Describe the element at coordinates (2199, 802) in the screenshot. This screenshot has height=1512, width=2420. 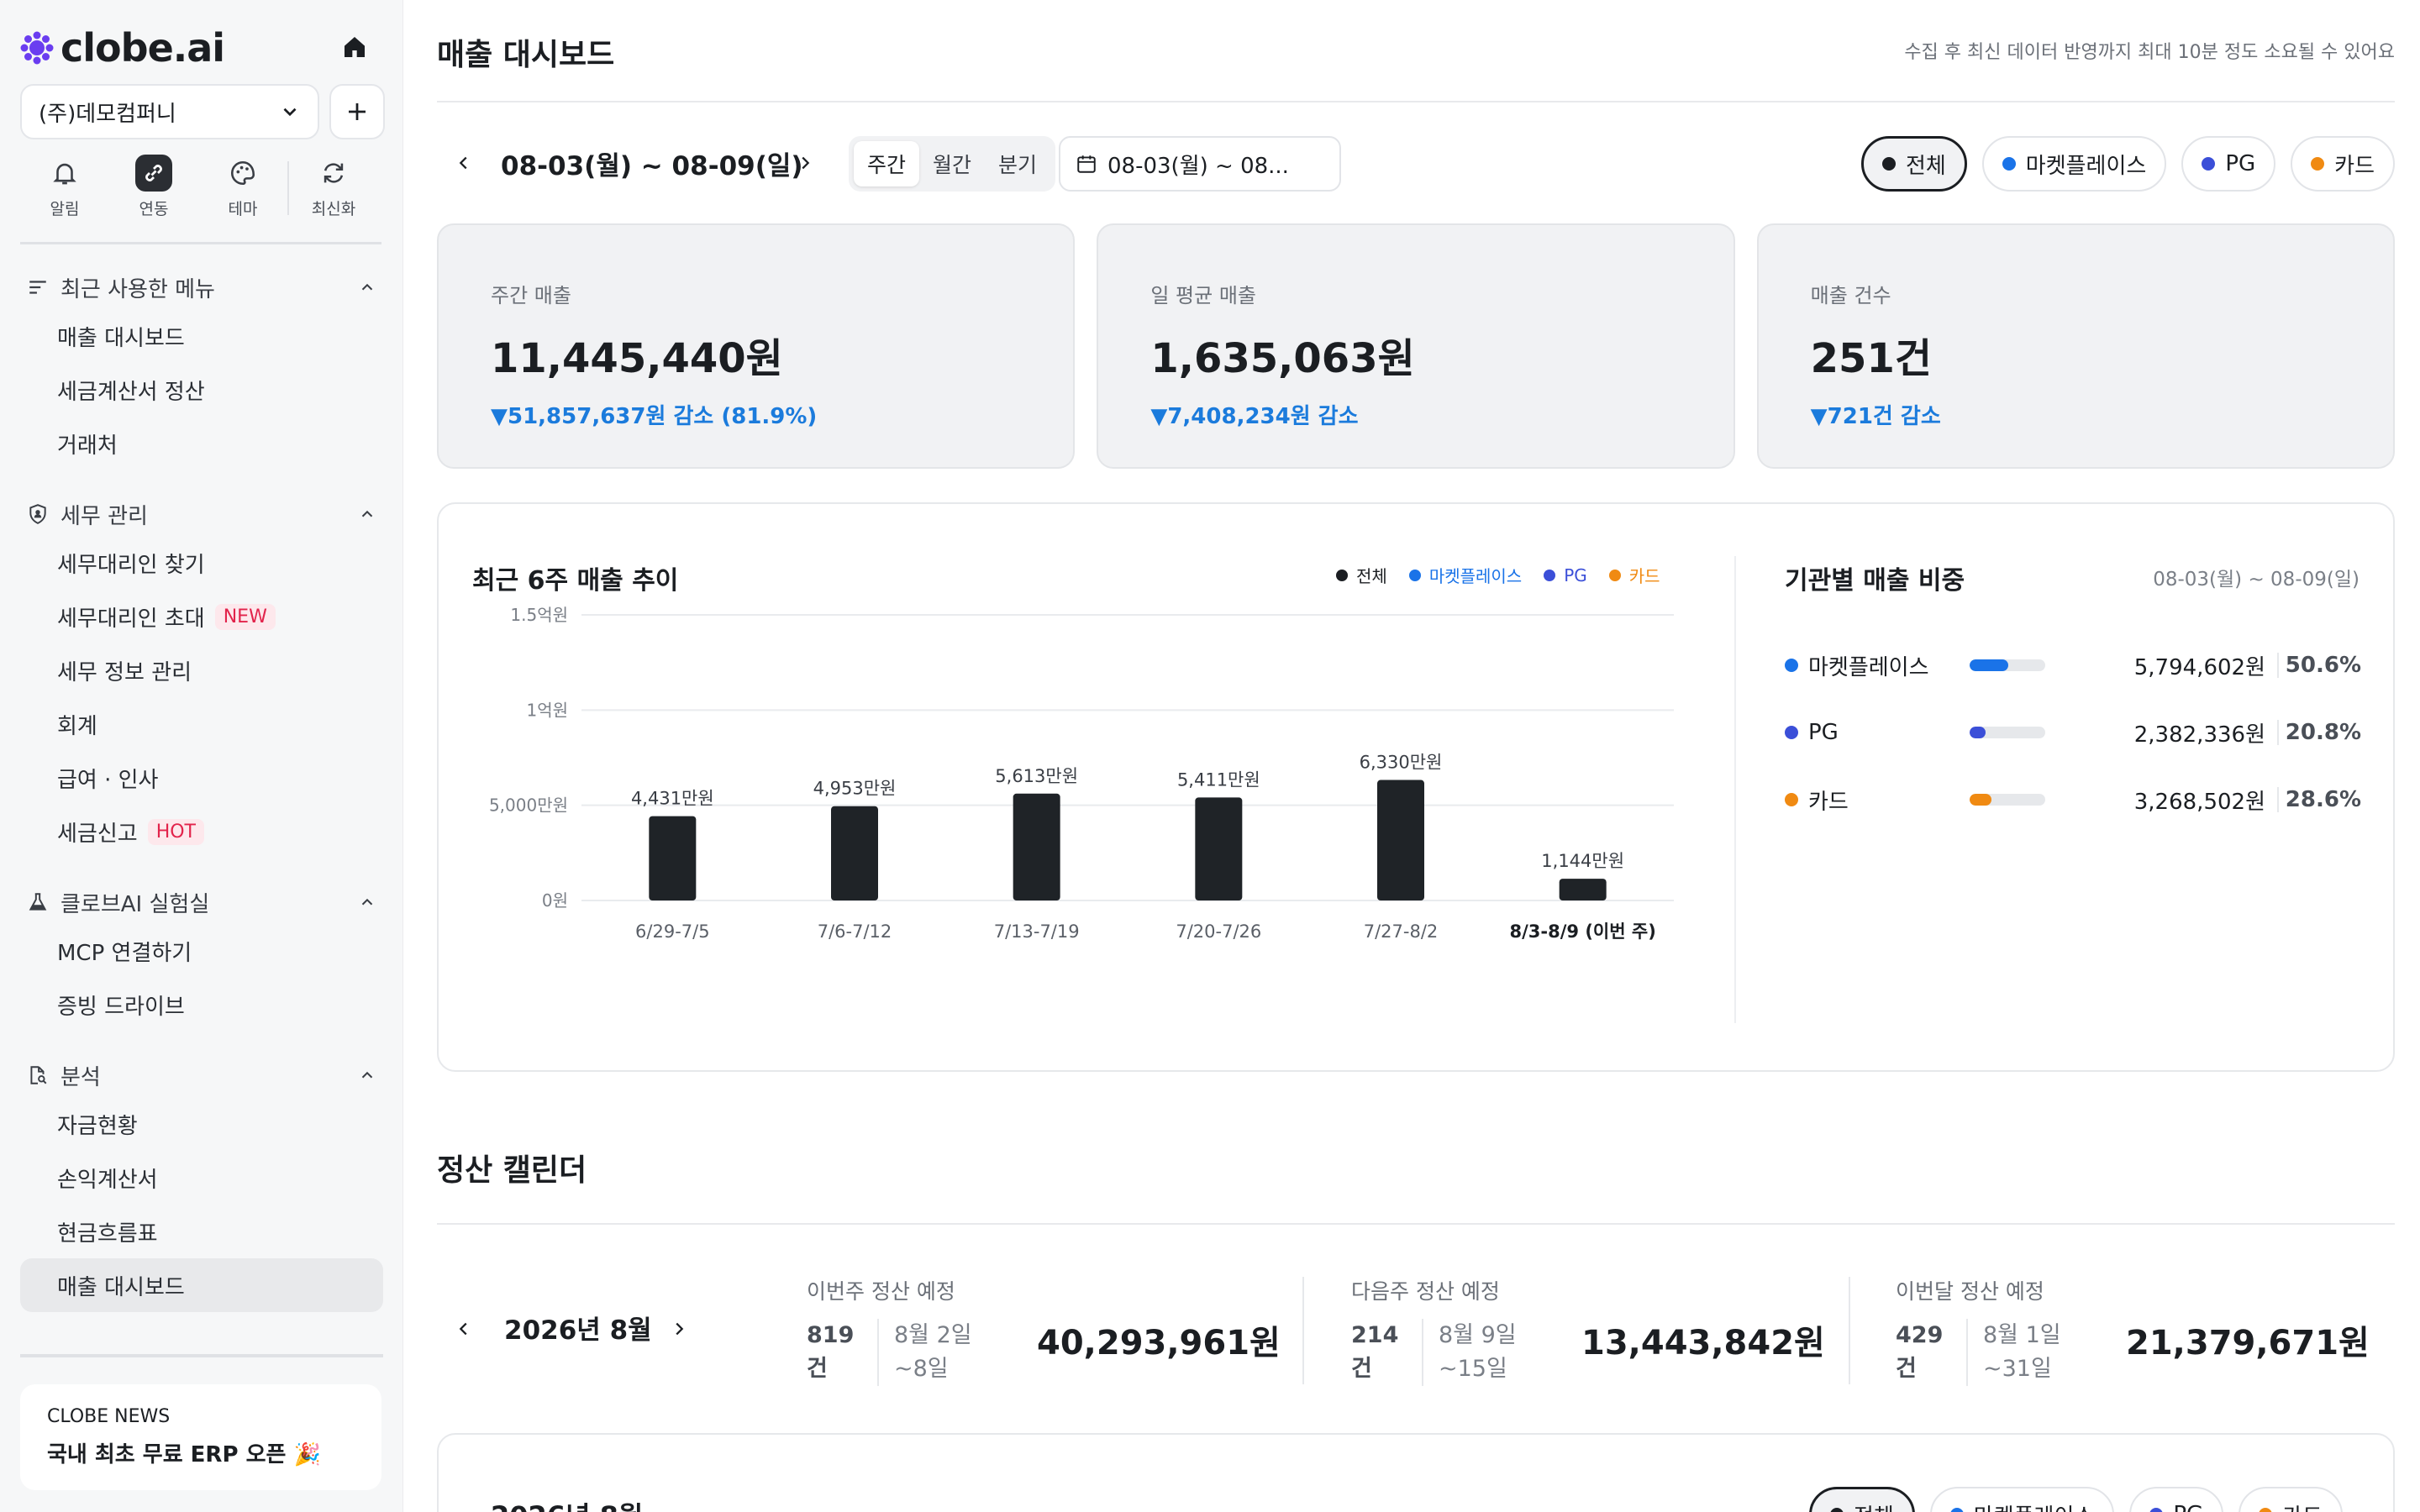
I see `share-amount: 3,268,502원` at that location.